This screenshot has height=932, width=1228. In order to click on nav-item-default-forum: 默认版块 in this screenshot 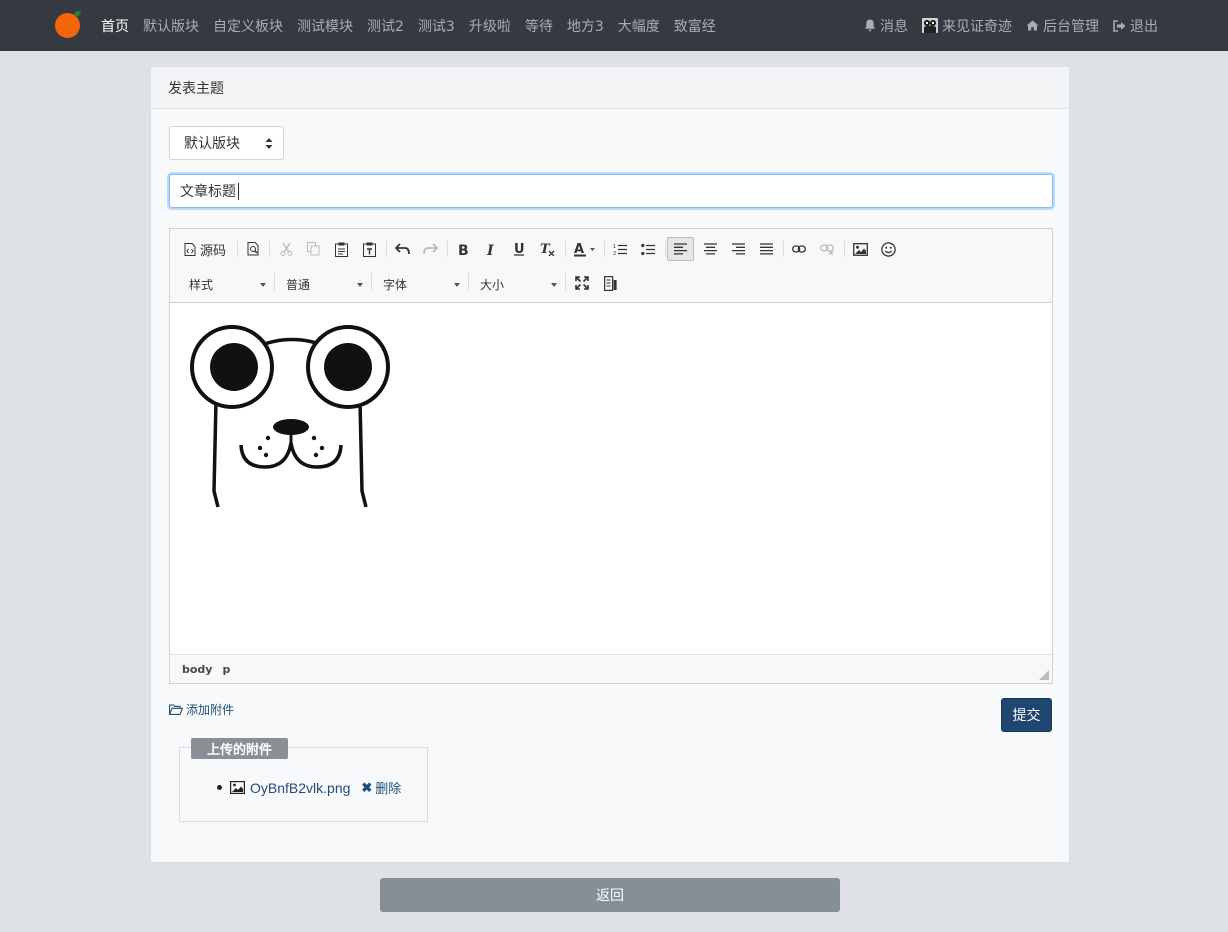, I will do `click(171, 26)`.